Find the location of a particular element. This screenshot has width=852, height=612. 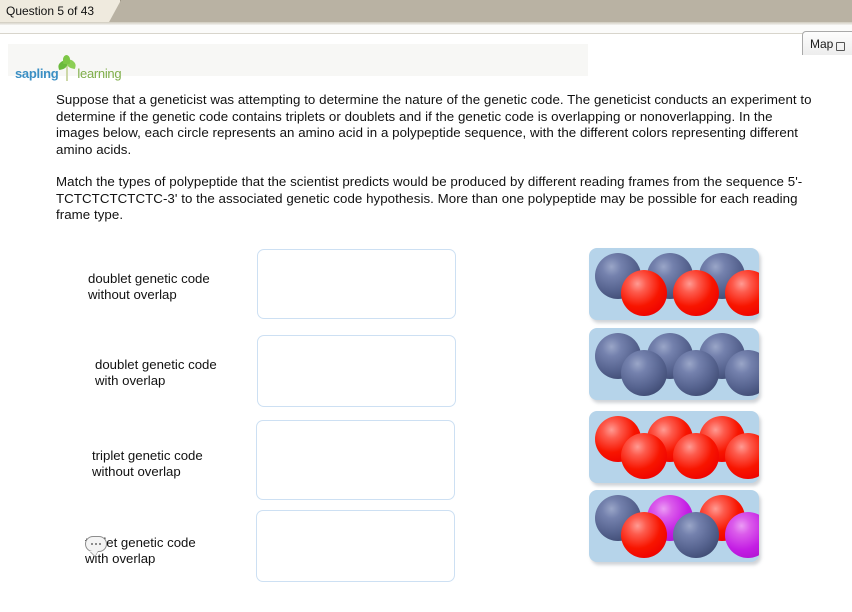

logo-text-sapling: sapling is located at coordinates (37, 73).